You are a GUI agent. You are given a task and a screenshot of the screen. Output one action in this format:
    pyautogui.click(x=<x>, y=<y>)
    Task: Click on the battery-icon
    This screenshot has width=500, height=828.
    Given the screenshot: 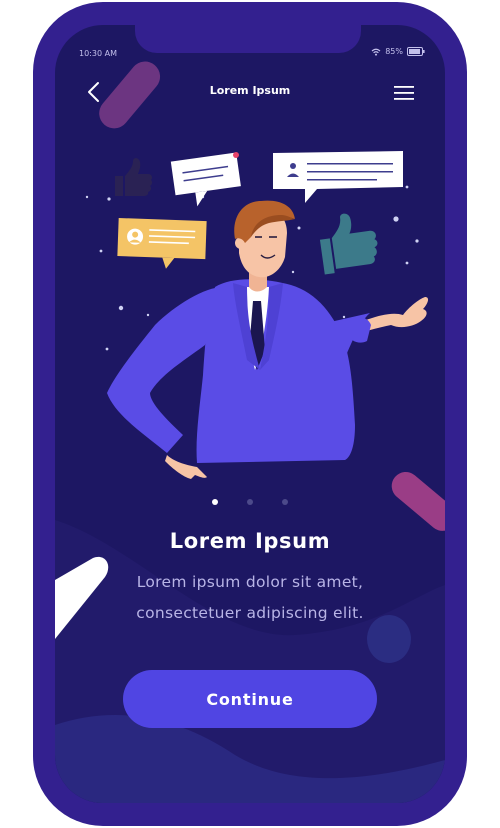 What is the action you would take?
    pyautogui.click(x=416, y=51)
    